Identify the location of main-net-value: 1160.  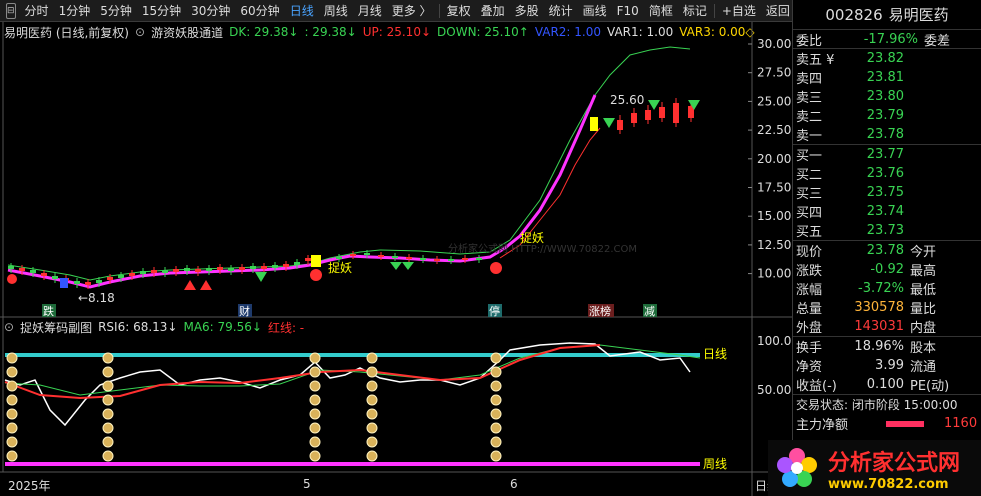
(961, 423).